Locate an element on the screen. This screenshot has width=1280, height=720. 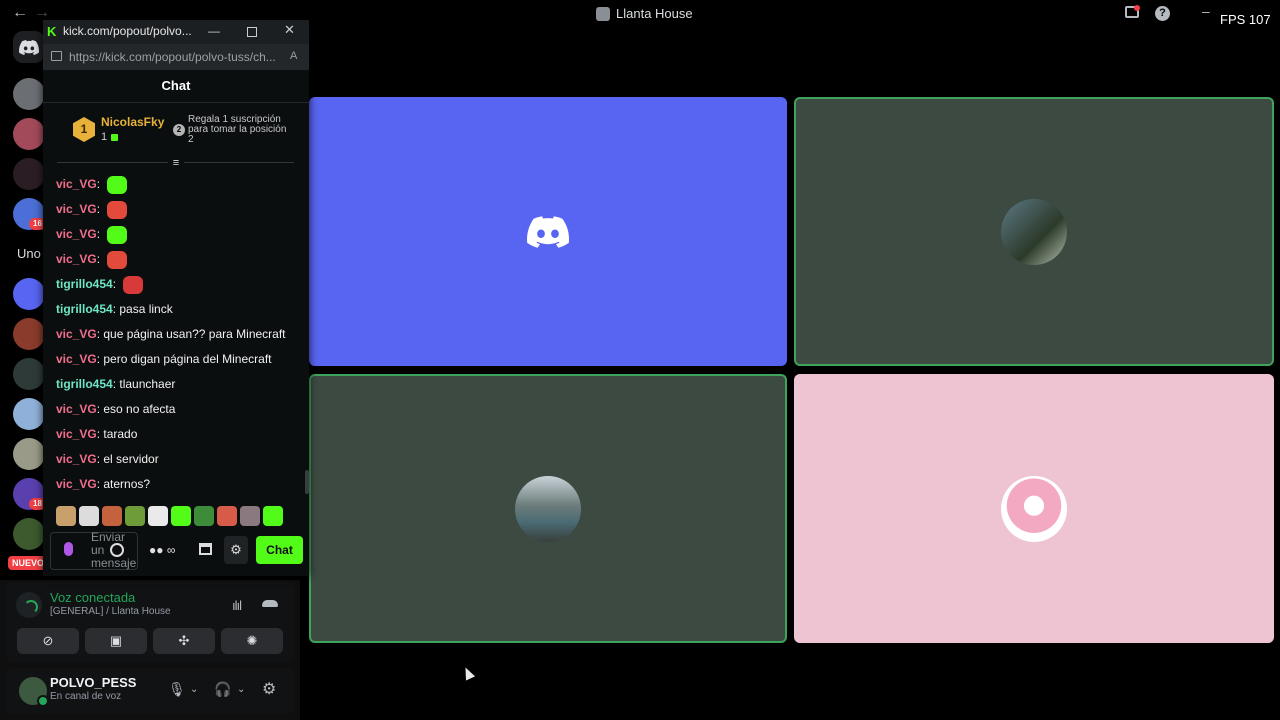
gear-icon: ⚙ is located at coordinates (269, 689).